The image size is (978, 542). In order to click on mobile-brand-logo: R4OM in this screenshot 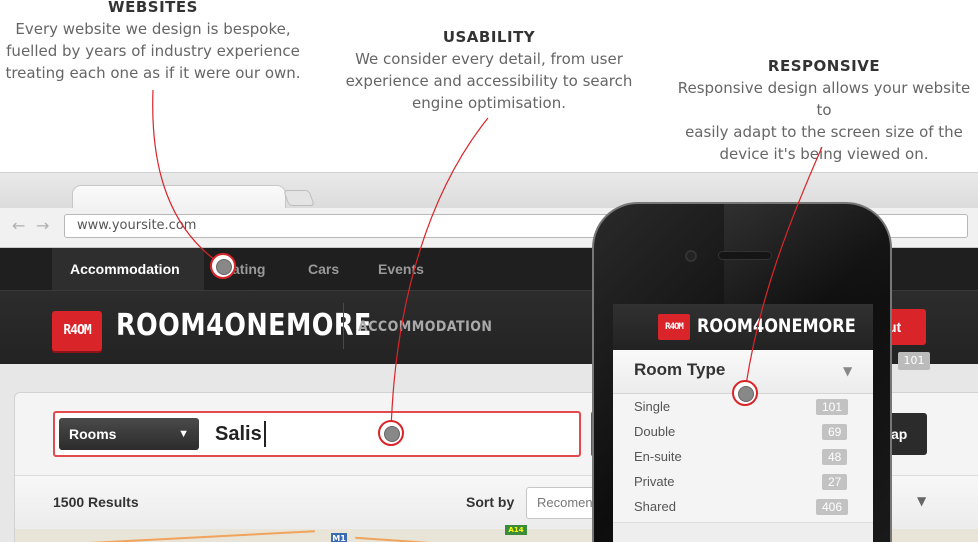, I will do `click(674, 327)`.